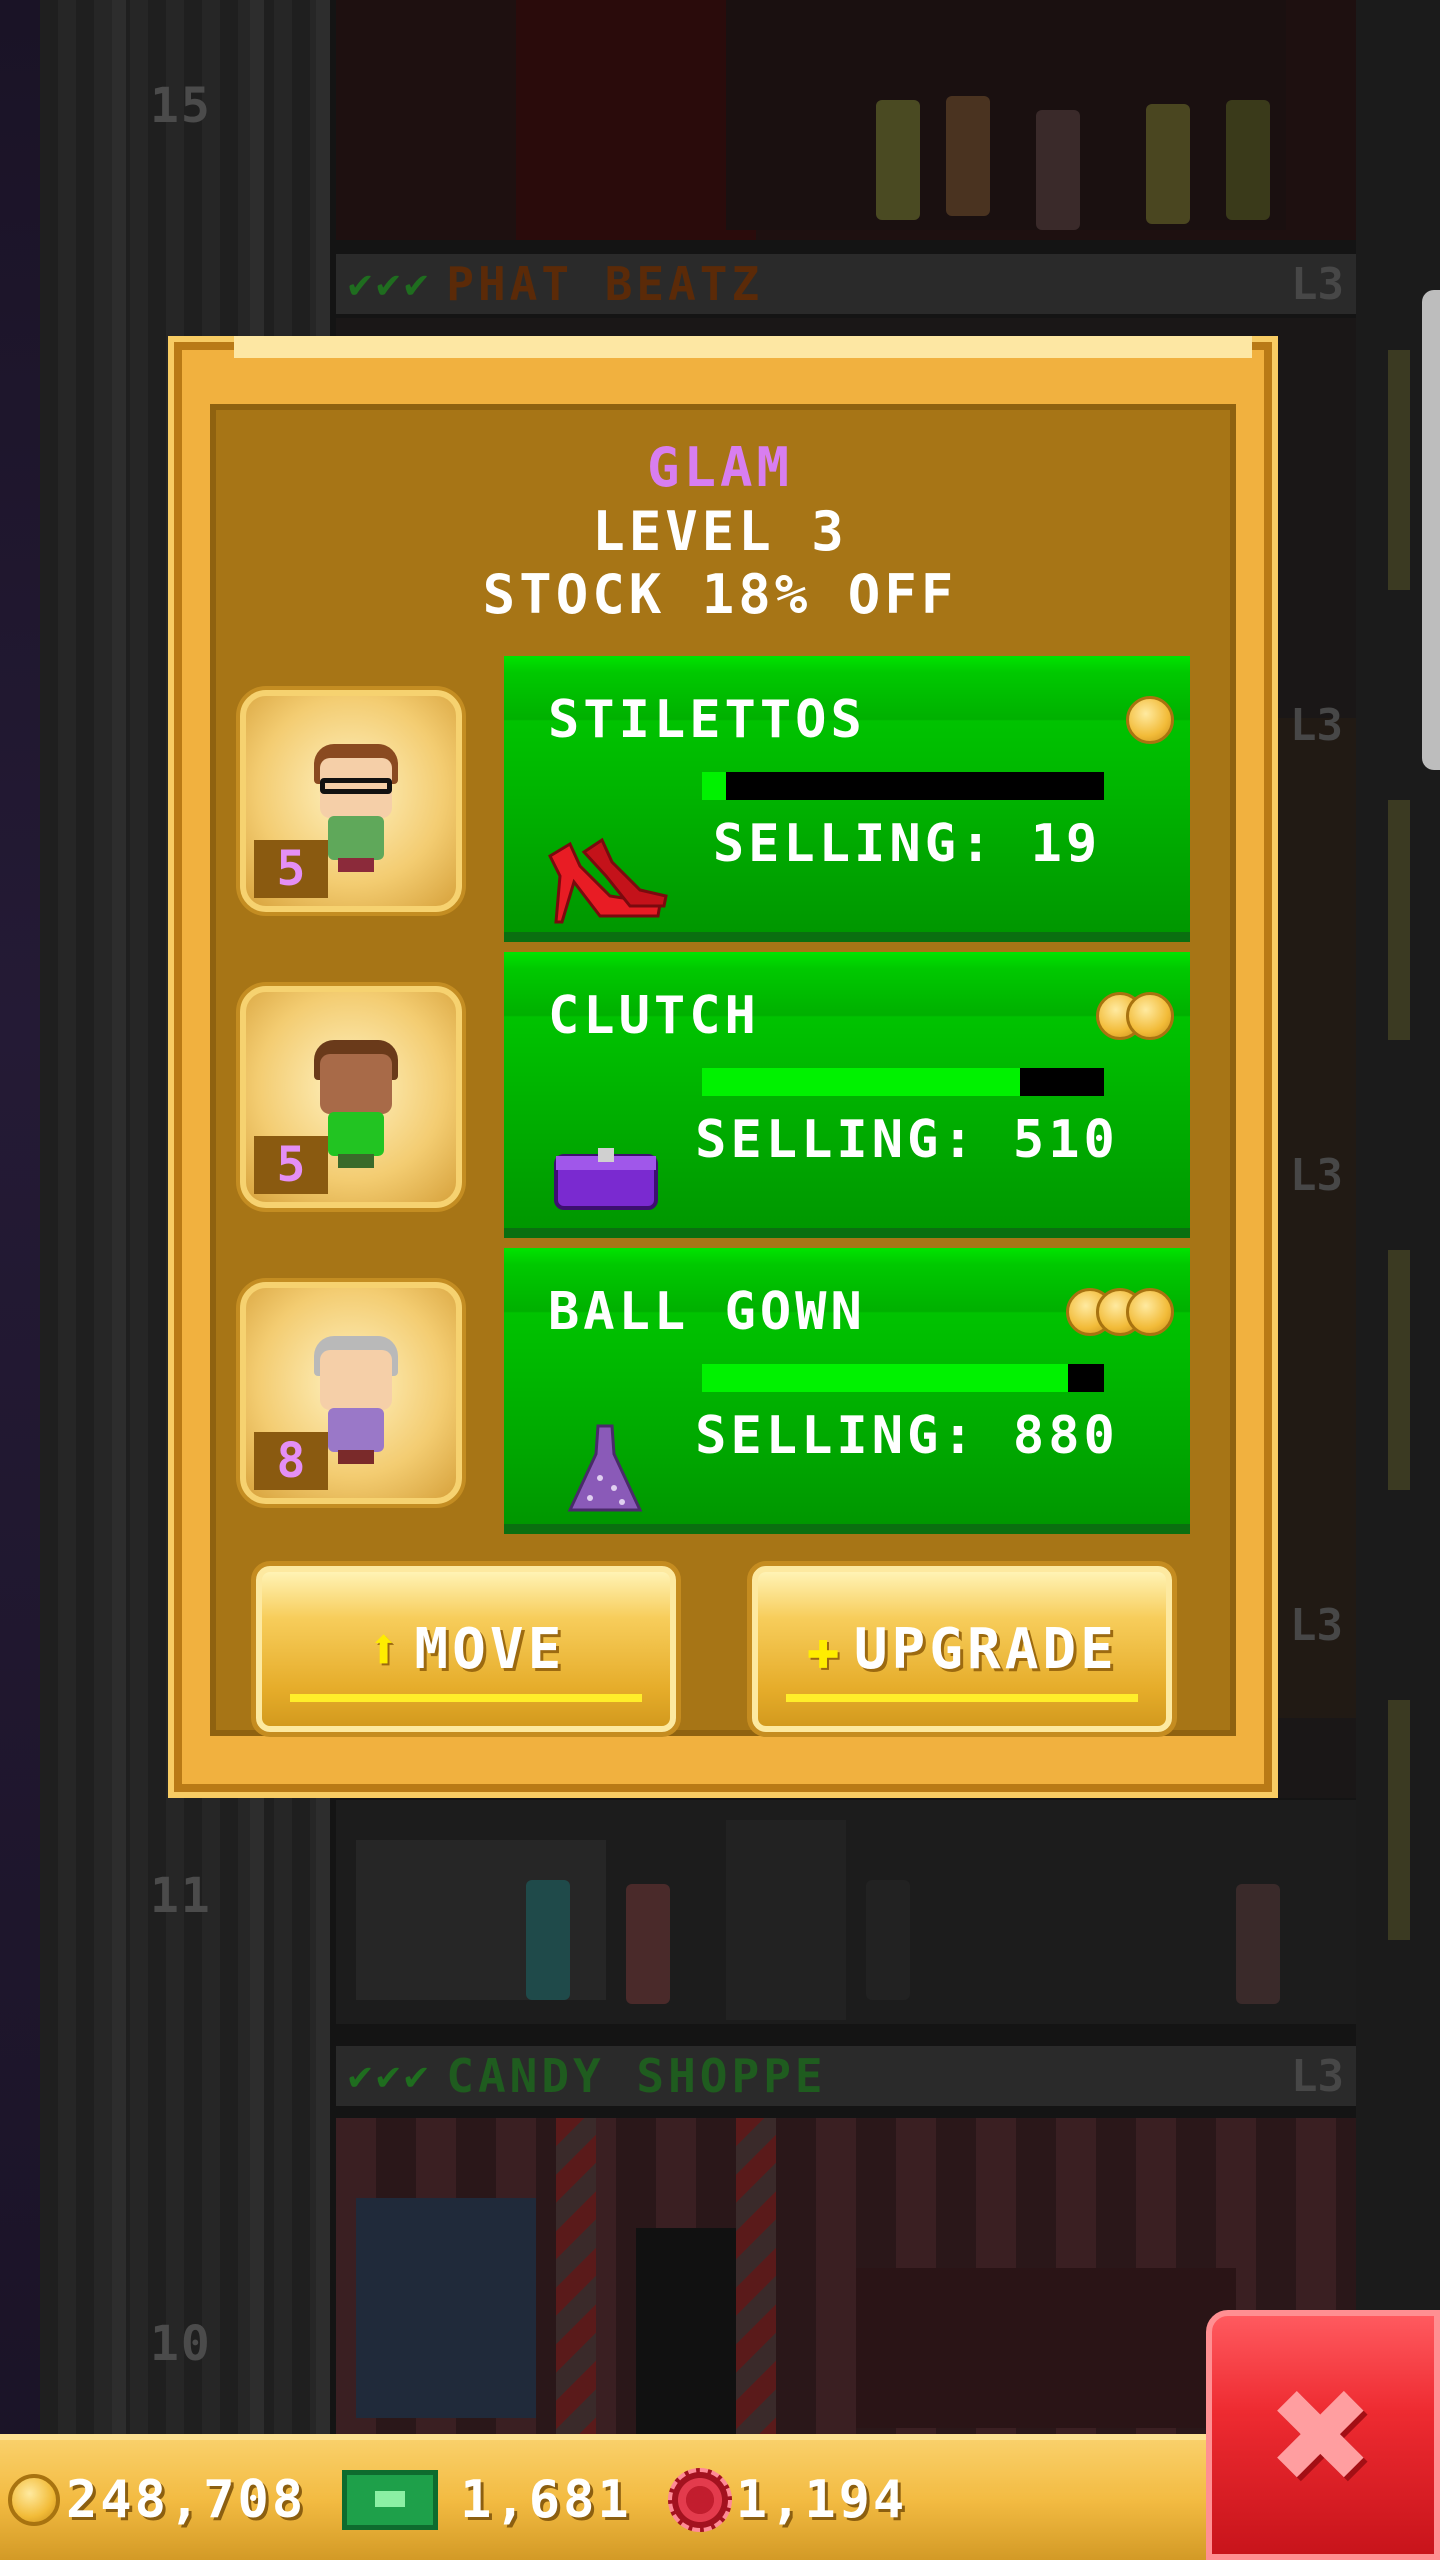  What do you see at coordinates (907, 844) in the screenshot?
I see `selling-count: SELLING: 19` at bounding box center [907, 844].